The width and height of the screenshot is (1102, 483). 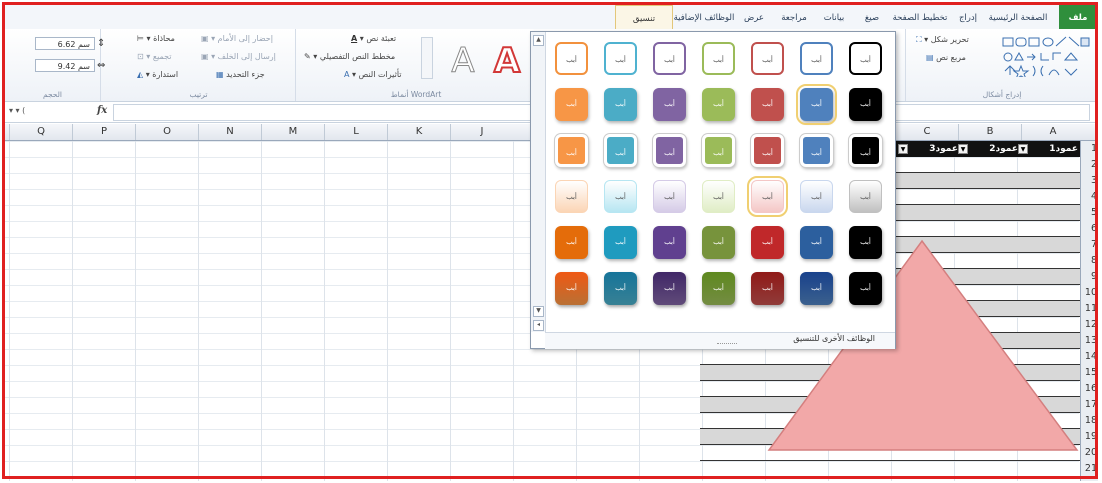 What do you see at coordinates (1089, 293) in the screenshot?
I see `row-header: 10` at bounding box center [1089, 293].